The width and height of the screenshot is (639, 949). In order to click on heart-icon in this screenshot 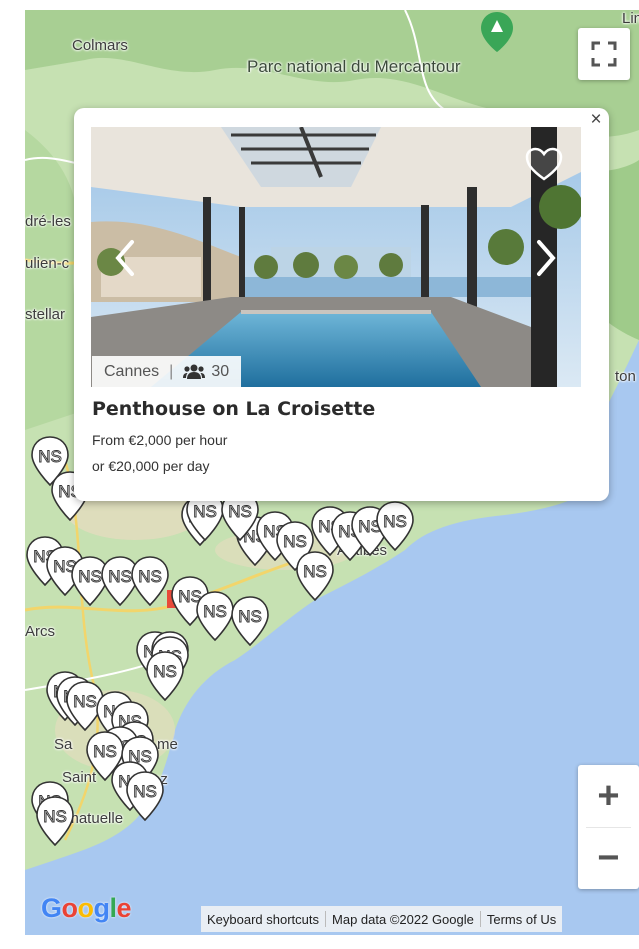, I will do `click(544, 165)`.